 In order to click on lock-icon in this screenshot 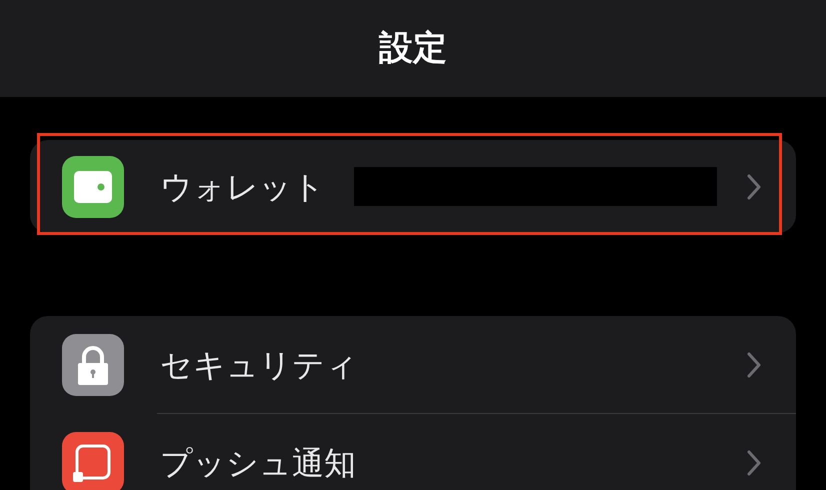, I will do `click(93, 365)`.